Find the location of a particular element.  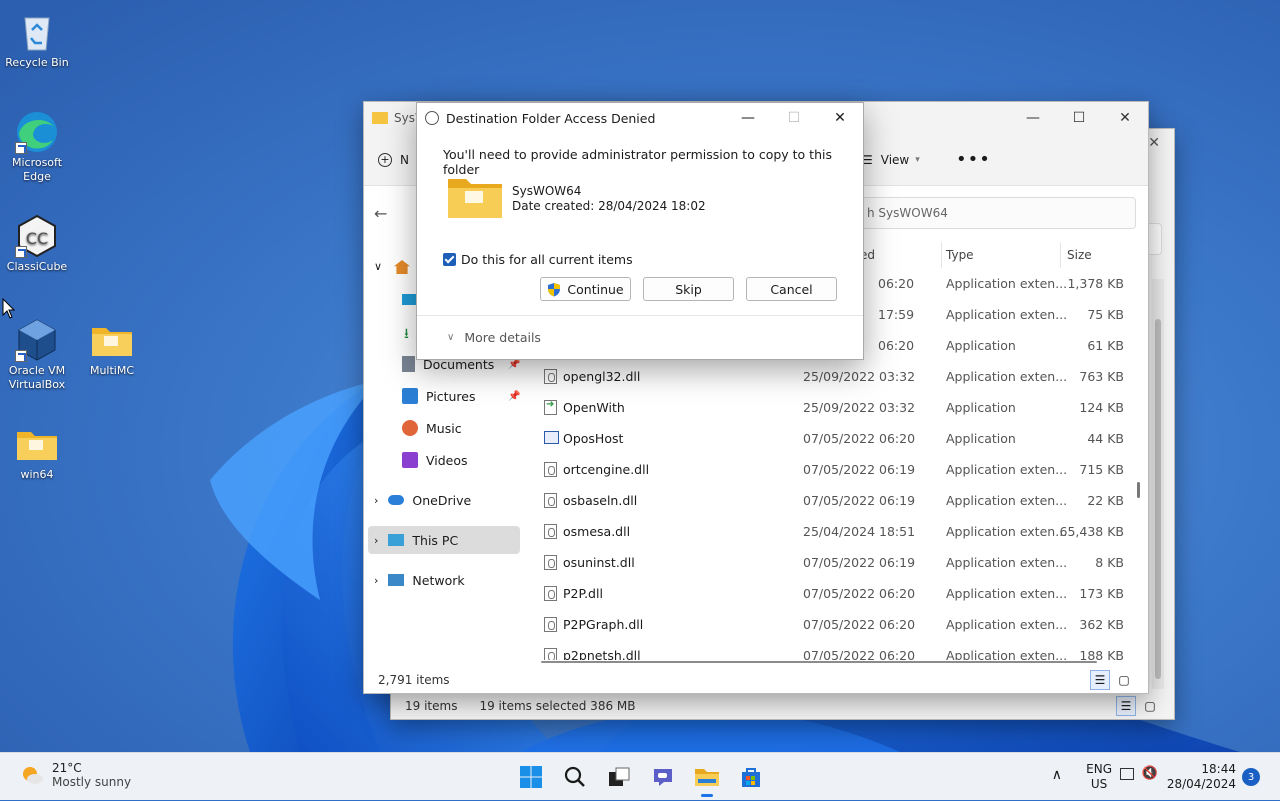

view-button: ☰ View ▾ is located at coordinates (891, 160).